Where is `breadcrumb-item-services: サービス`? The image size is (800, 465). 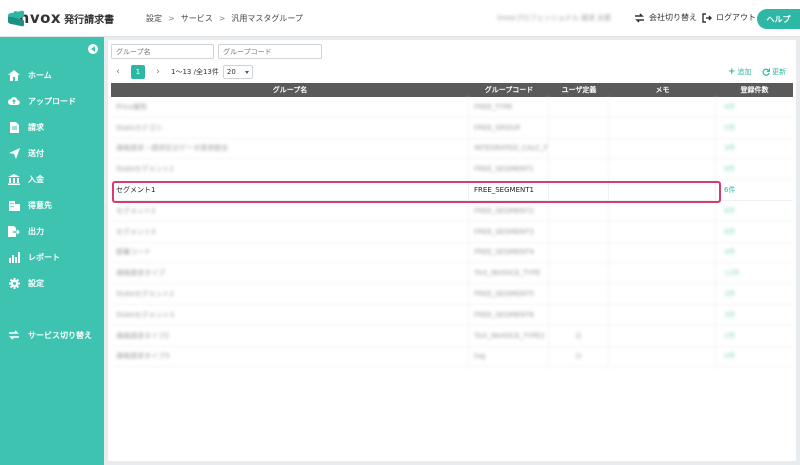 breadcrumb-item-services: サービス is located at coordinates (197, 18).